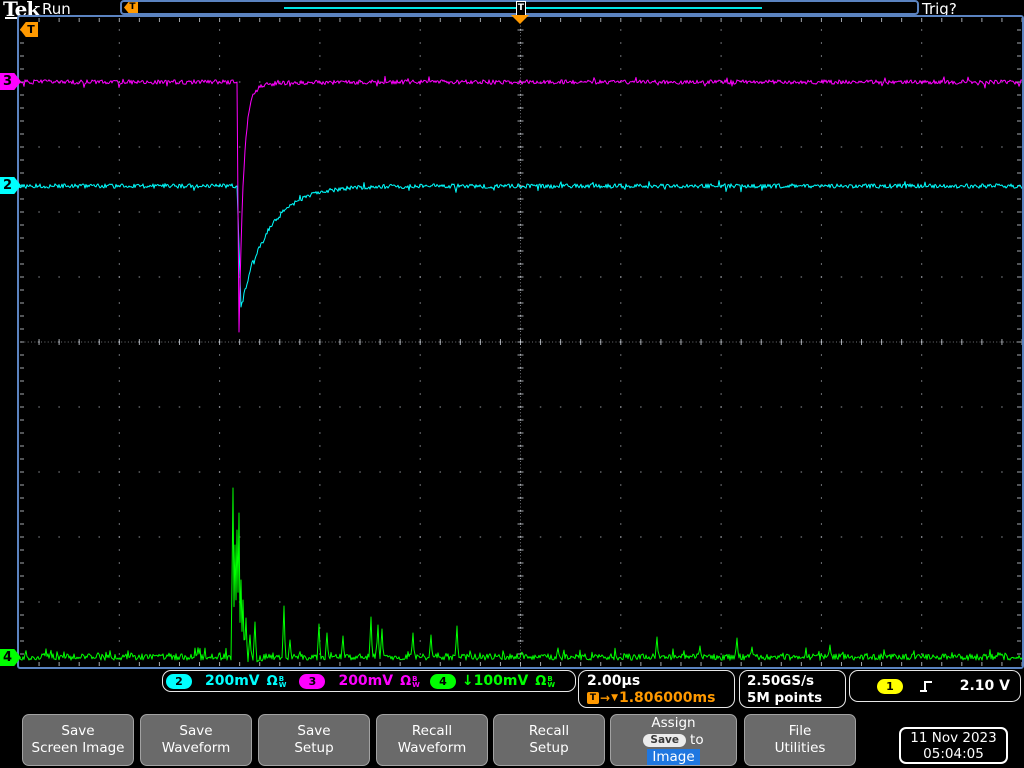 The width and height of the screenshot is (1024, 768). I want to click on assign-line1: Assign, so click(673, 722).